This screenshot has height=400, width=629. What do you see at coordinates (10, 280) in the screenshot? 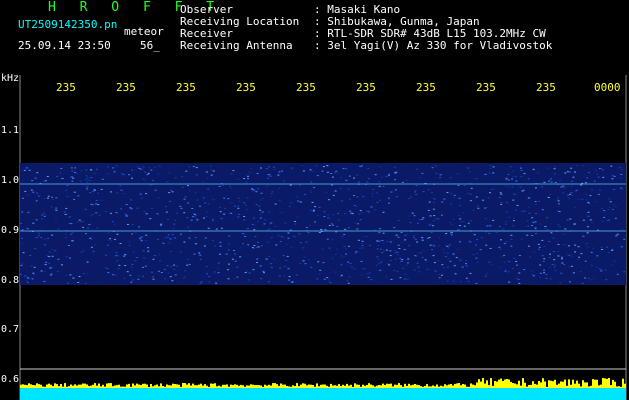
I see `y-tick: 0.8` at bounding box center [10, 280].